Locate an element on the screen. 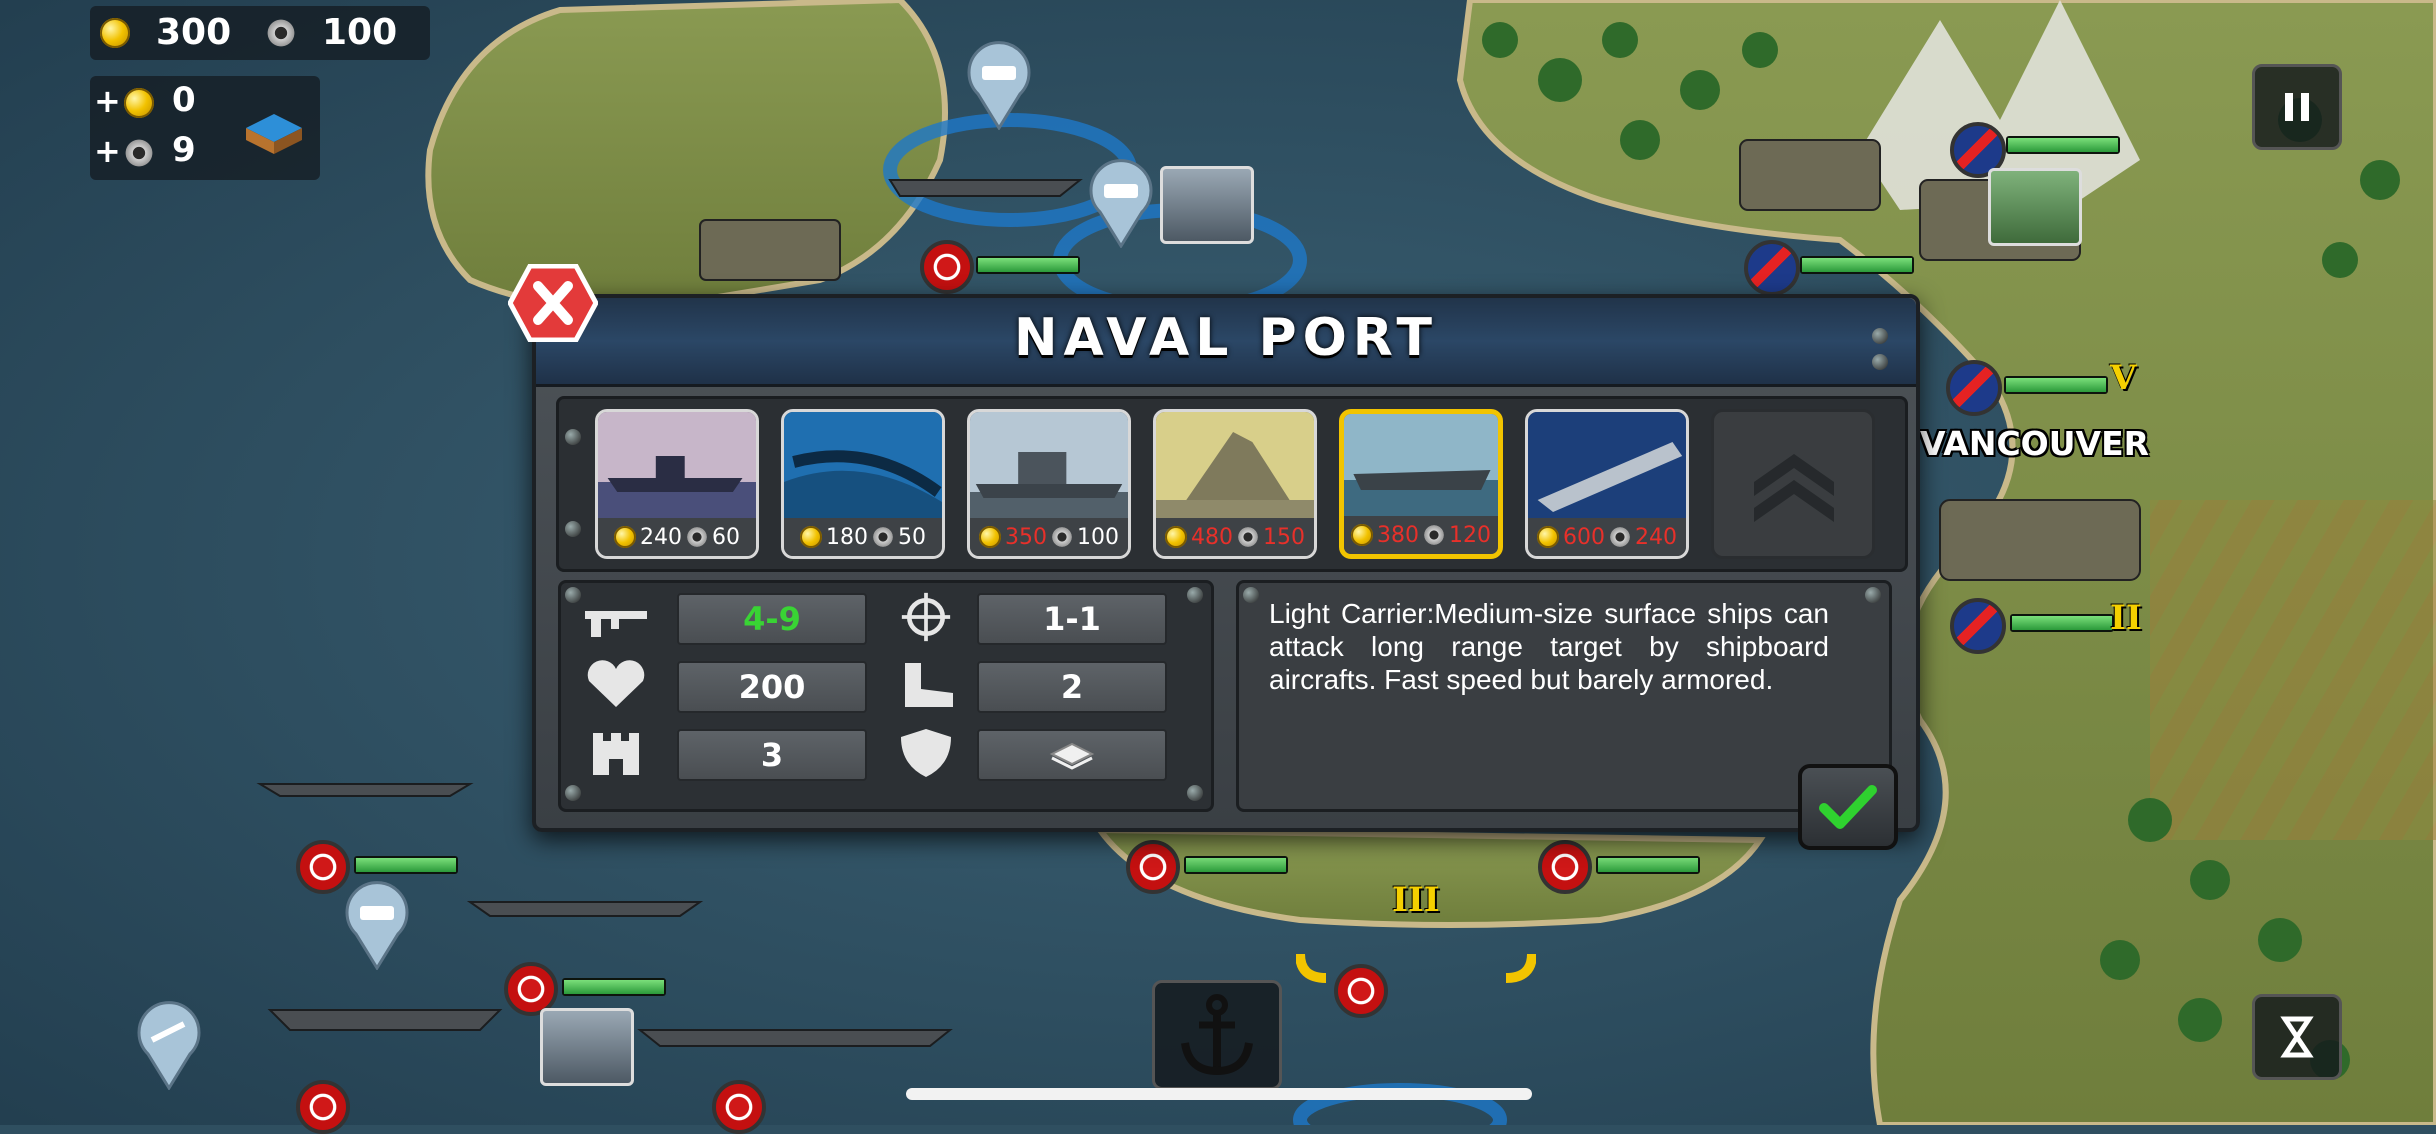  unit-stats-panel: 4-9 1-1 200 2 3 is located at coordinates (886, 696).